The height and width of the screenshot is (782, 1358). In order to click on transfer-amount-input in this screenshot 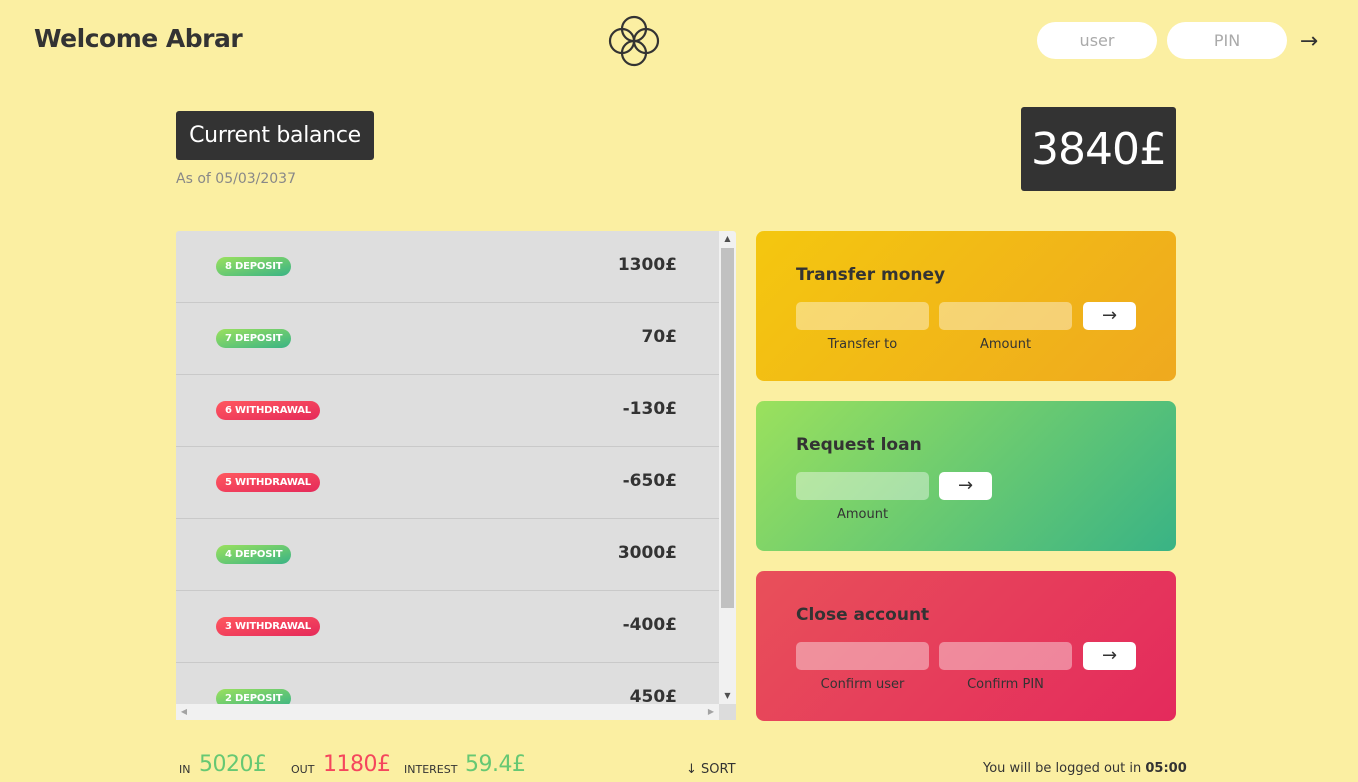, I will do `click(1005, 316)`.